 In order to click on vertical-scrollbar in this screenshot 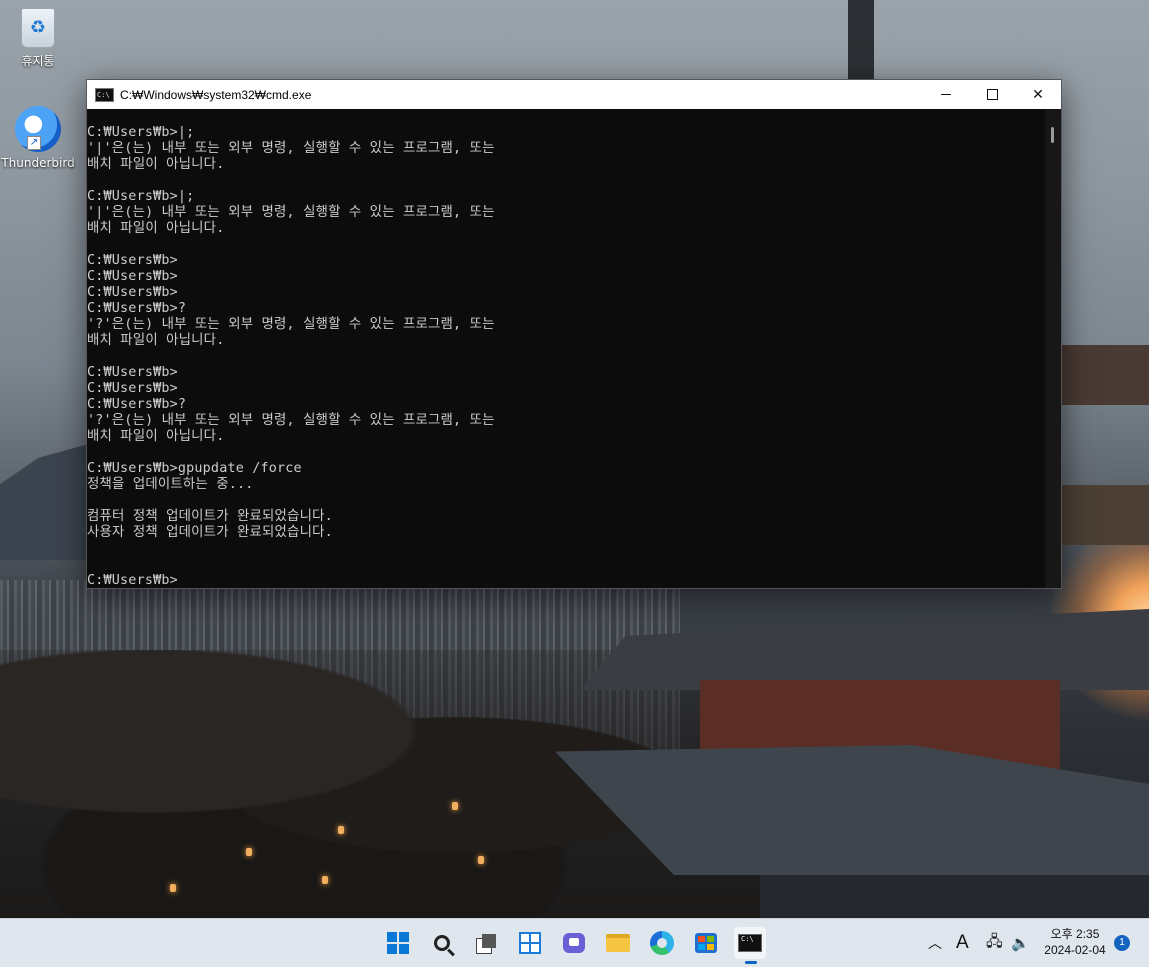, I will do `click(1053, 348)`.